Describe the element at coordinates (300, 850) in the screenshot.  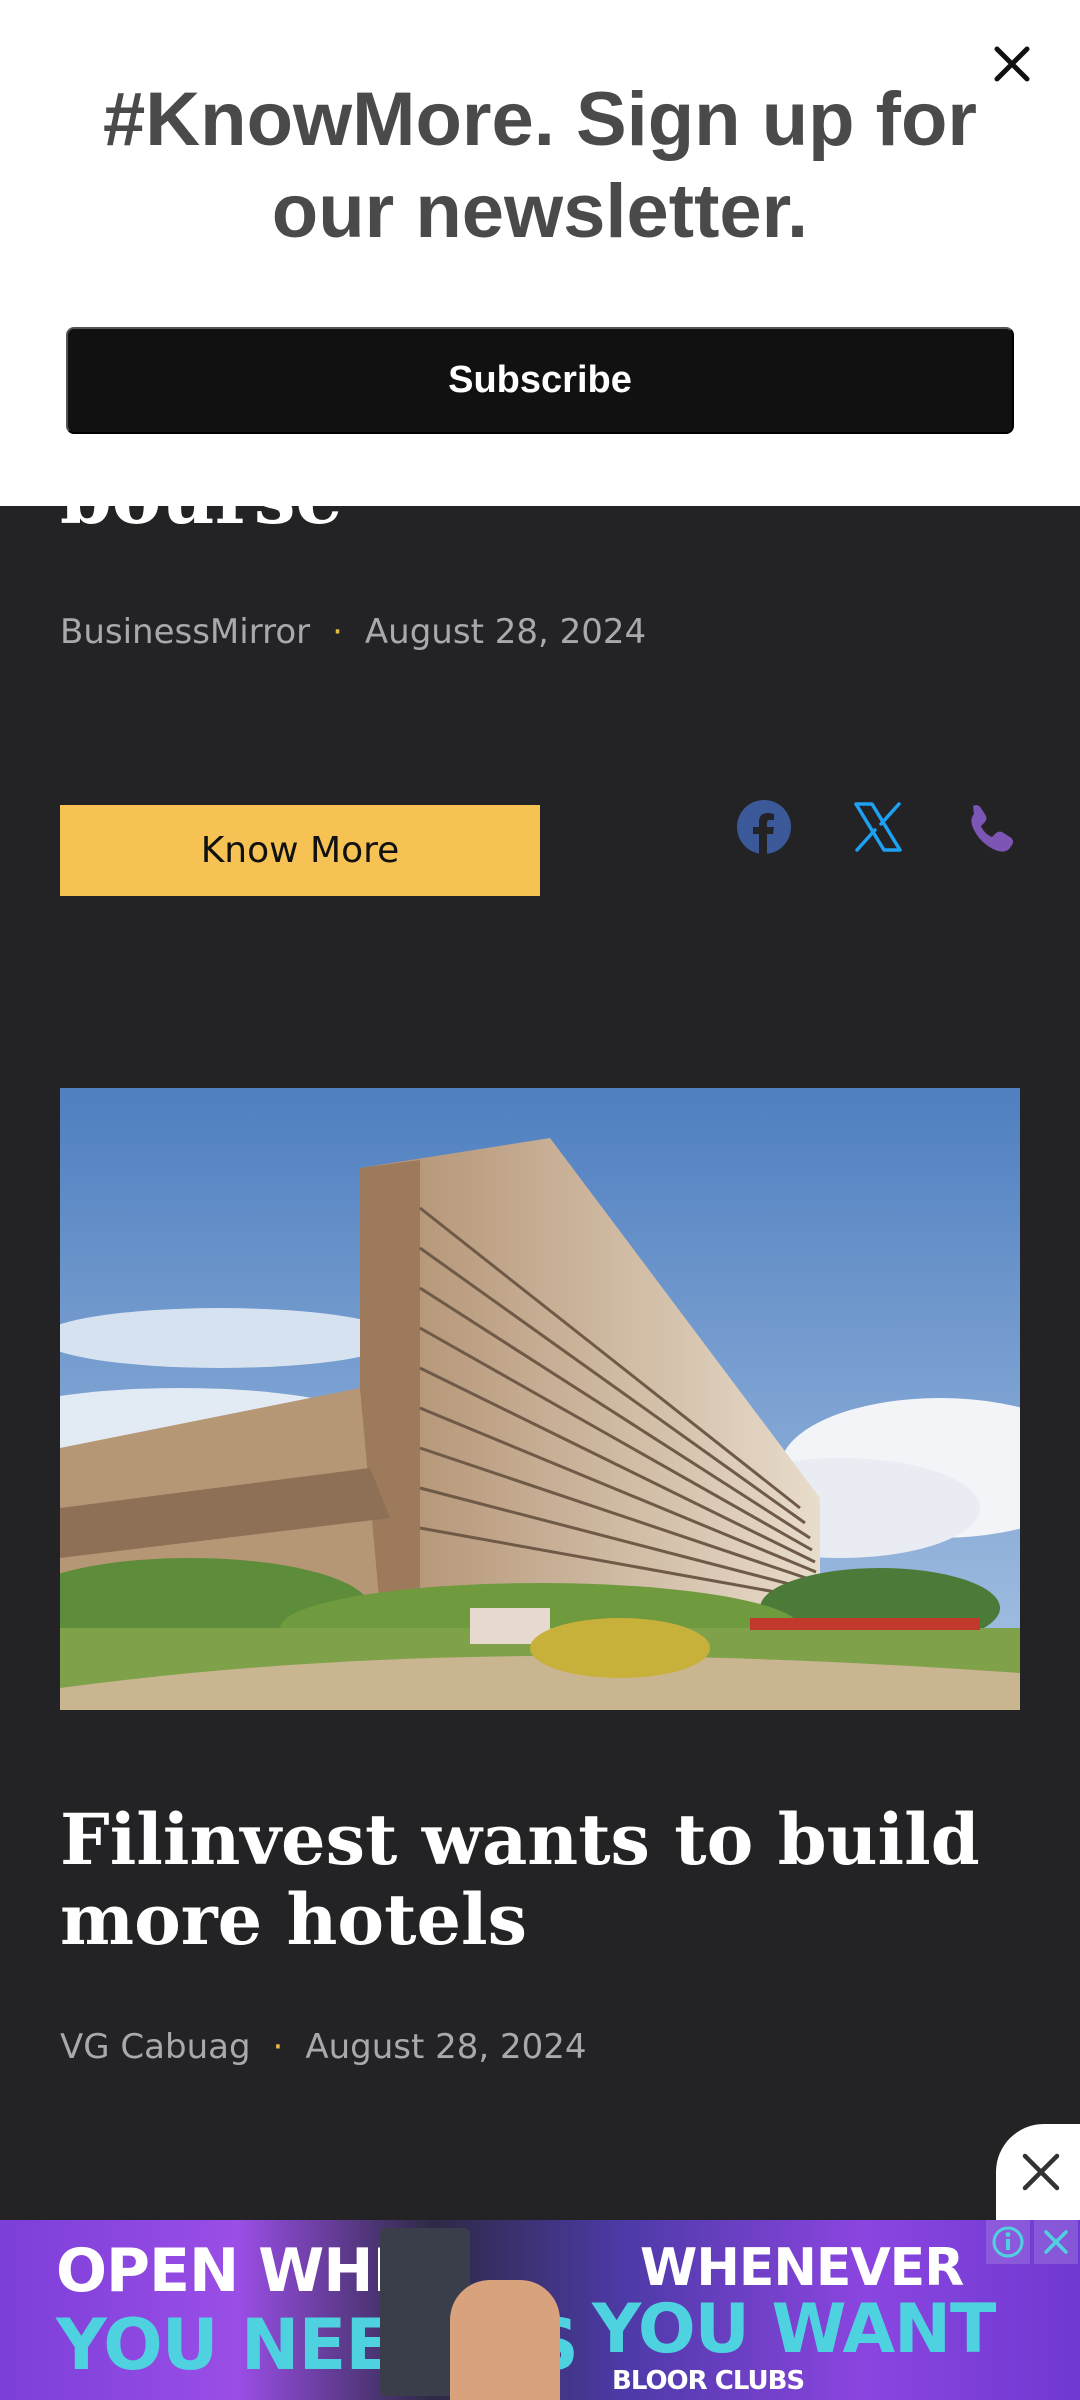
I see `know-more-button: Know More` at that location.